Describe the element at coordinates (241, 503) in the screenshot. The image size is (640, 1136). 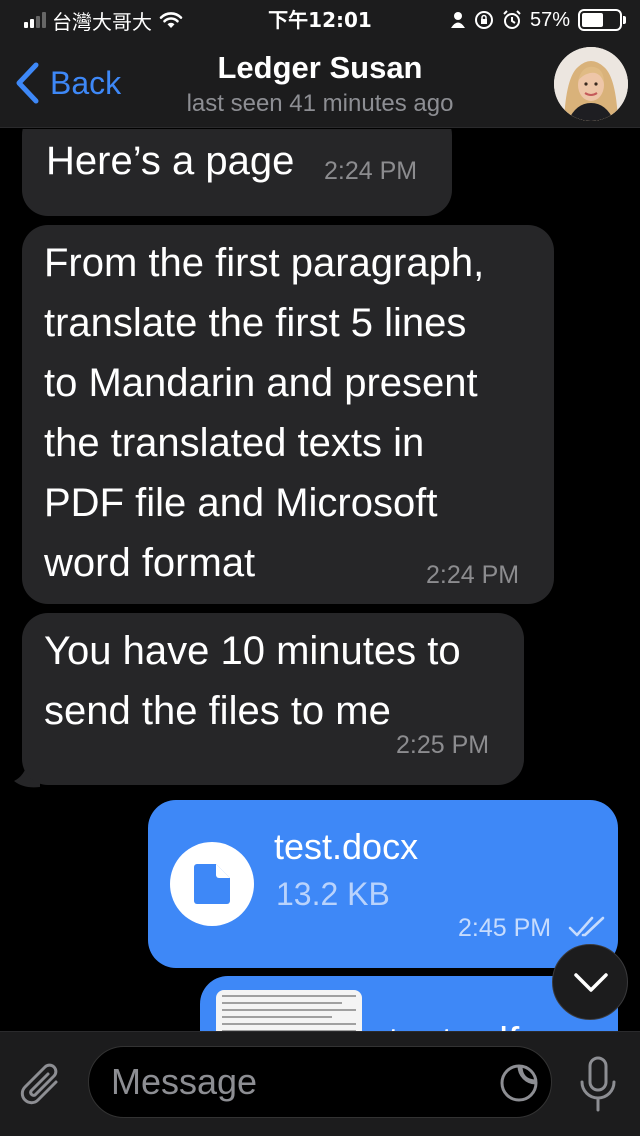
I see `message-text: PDF file and Microsoft` at that location.